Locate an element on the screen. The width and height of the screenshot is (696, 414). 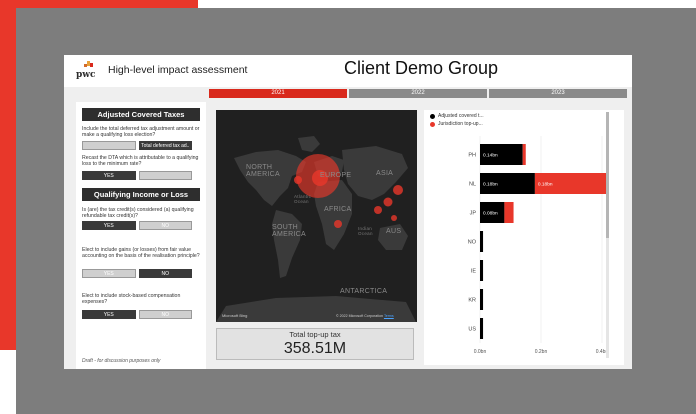
draft-note: Draft - for discussion purposes only is located at coordinates (121, 361).